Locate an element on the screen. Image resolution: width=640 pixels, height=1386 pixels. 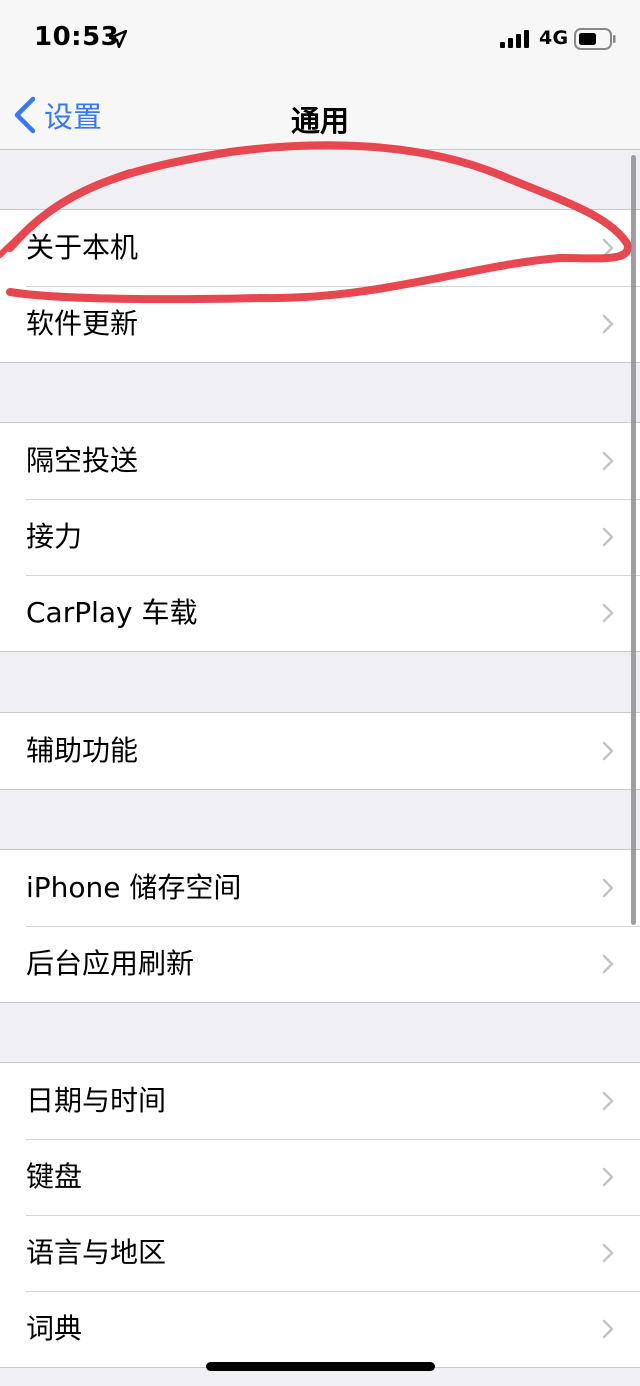
row-label: iPhone 储存空间 is located at coordinates (134, 887).